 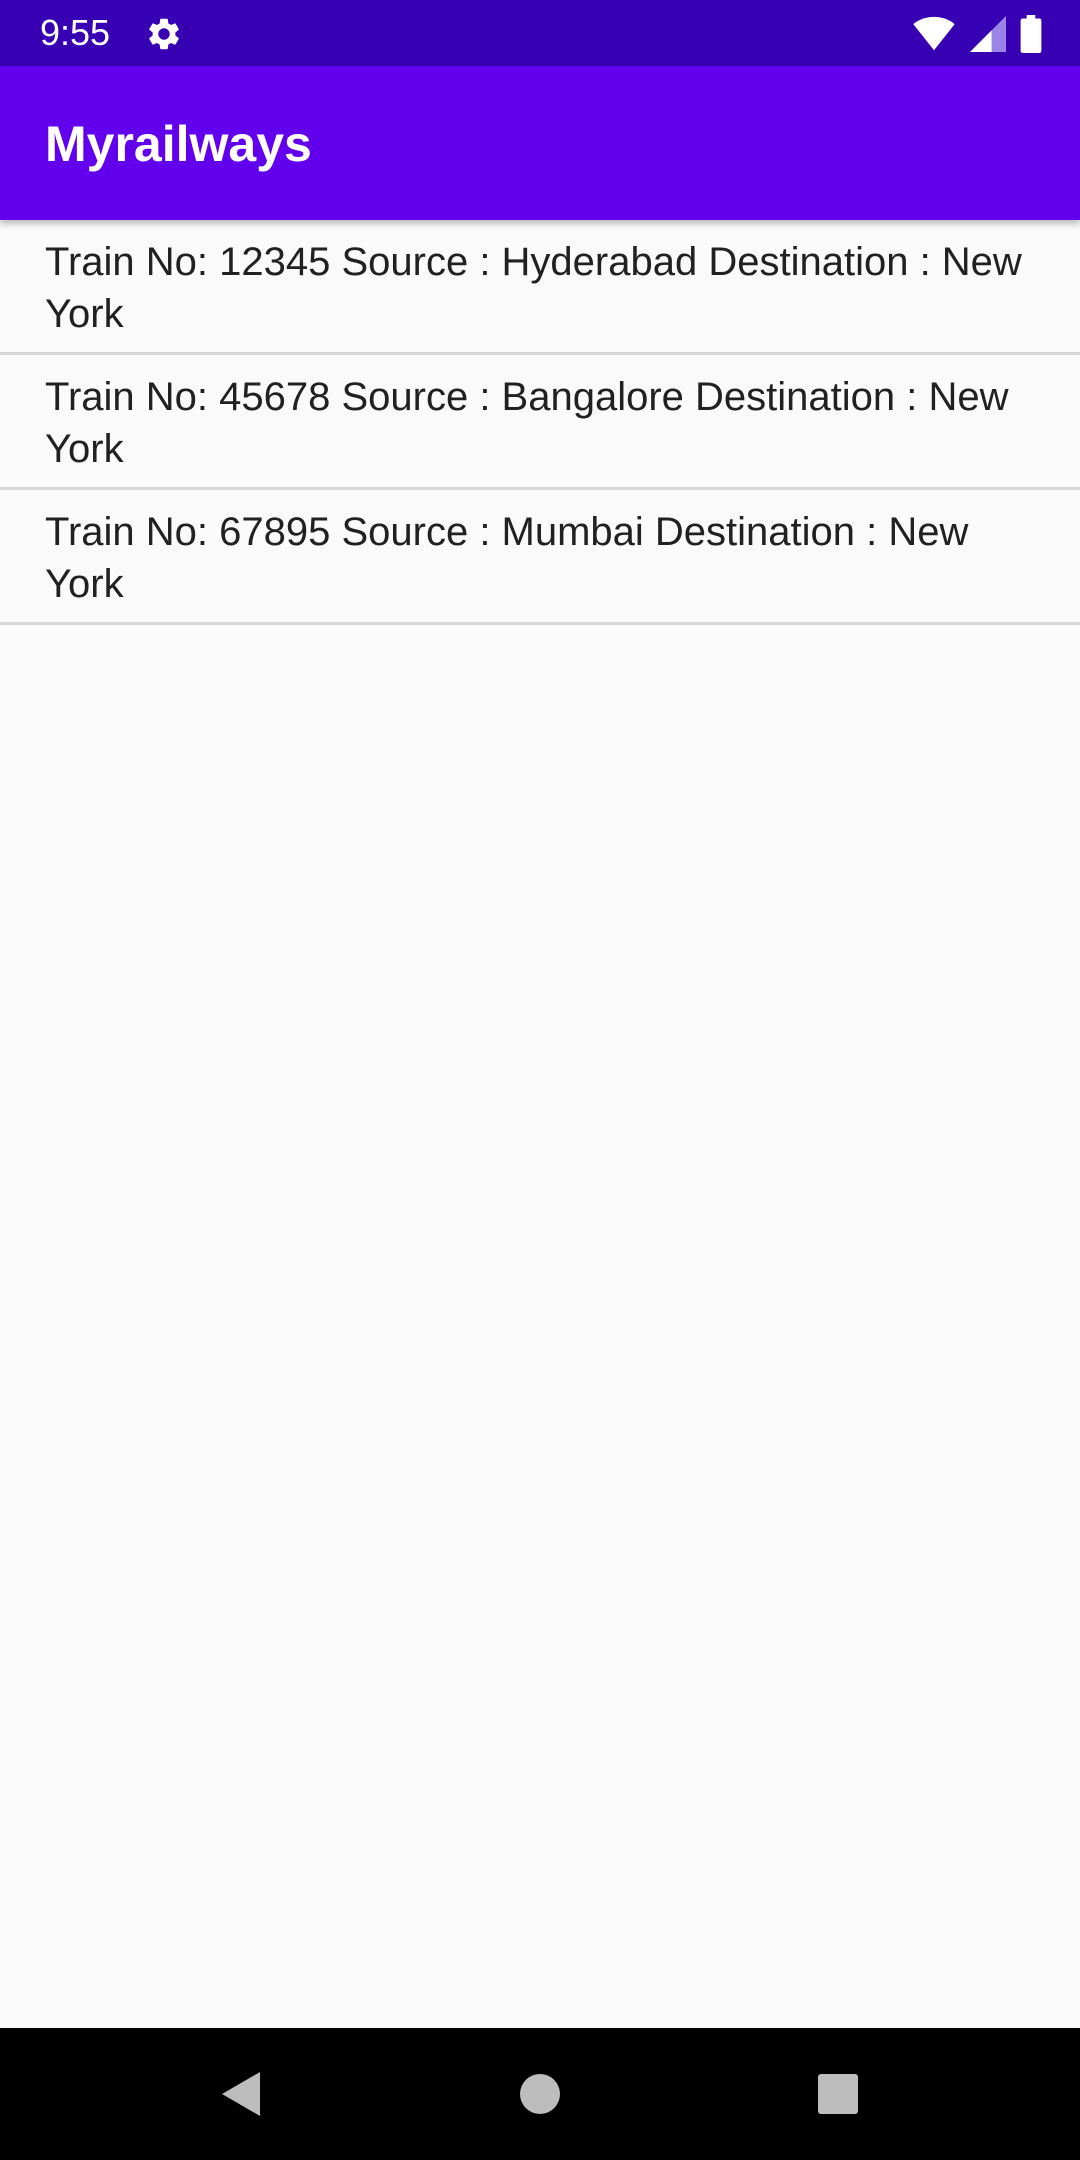 What do you see at coordinates (988, 34) in the screenshot?
I see `cell-signal-icon` at bounding box center [988, 34].